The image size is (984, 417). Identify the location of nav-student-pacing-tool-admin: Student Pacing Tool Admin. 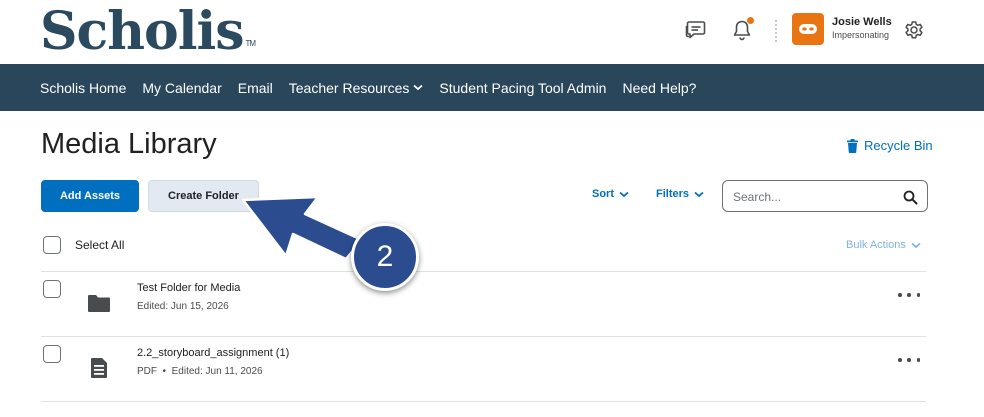
(522, 88).